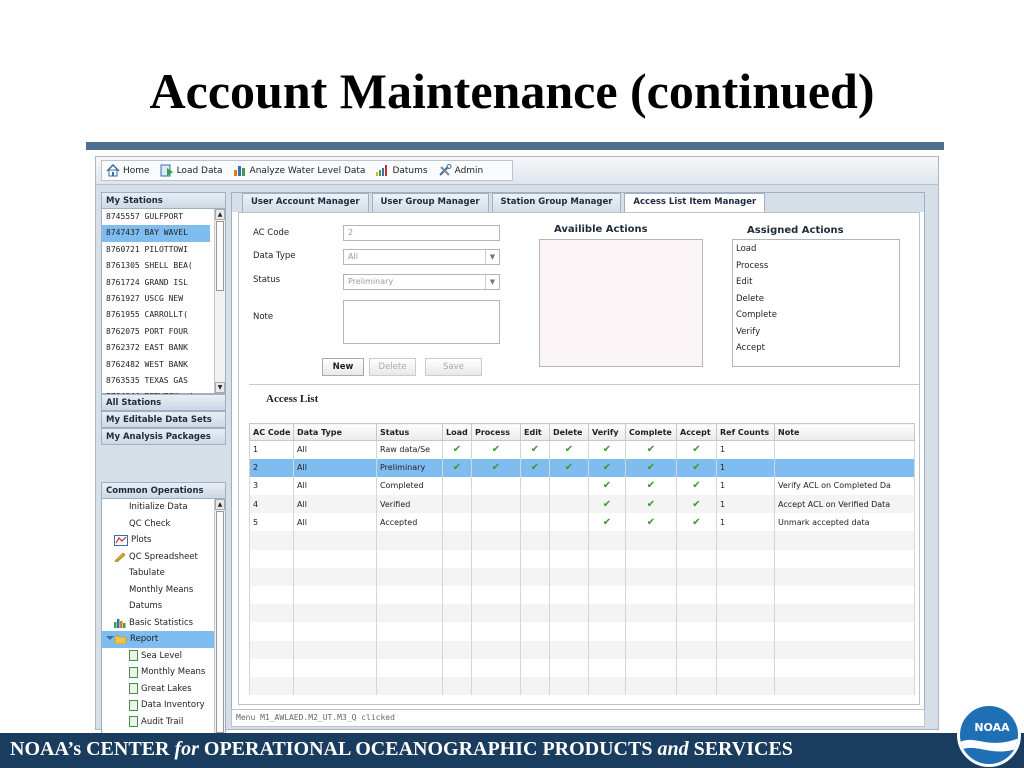 The image size is (1024, 768). What do you see at coordinates (163, 490) in the screenshot?
I see `common-operations-header: Common Operations` at bounding box center [163, 490].